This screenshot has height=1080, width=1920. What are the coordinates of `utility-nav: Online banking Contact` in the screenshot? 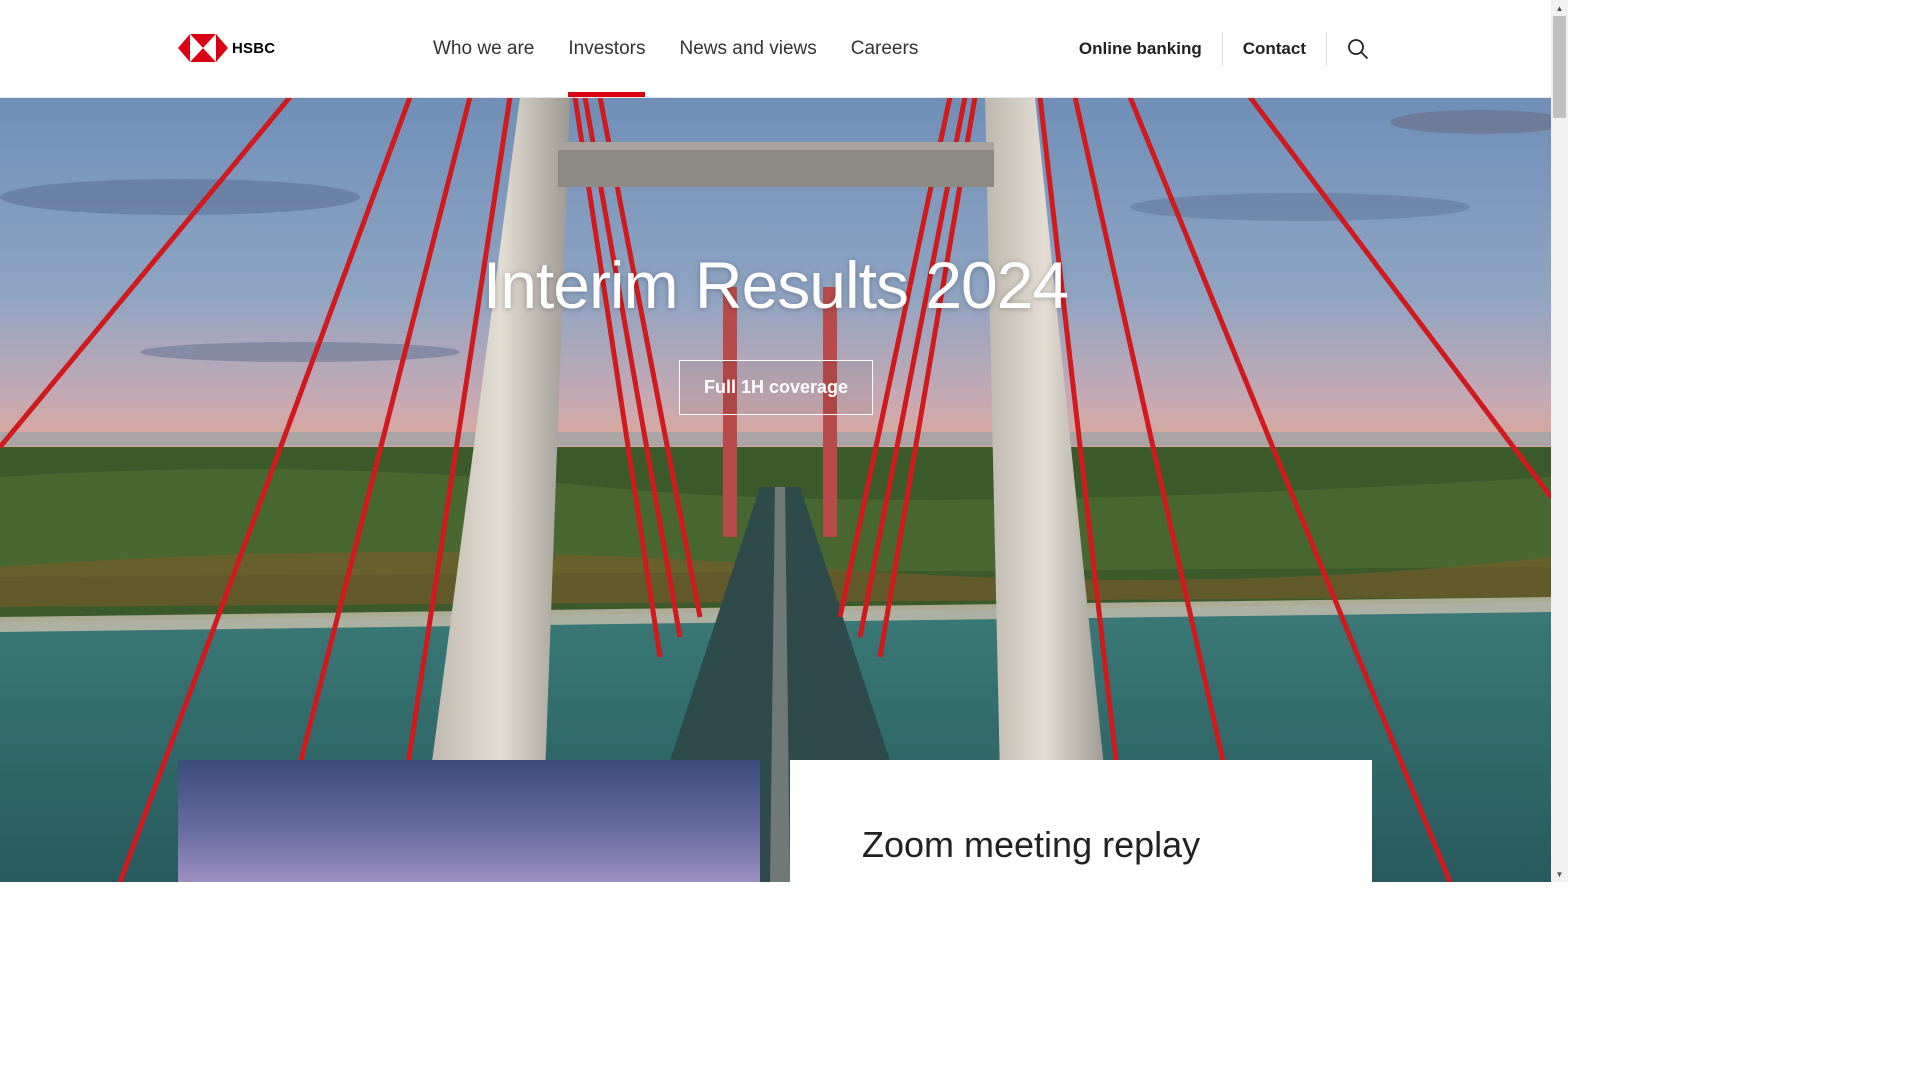 It's located at (1215, 48).